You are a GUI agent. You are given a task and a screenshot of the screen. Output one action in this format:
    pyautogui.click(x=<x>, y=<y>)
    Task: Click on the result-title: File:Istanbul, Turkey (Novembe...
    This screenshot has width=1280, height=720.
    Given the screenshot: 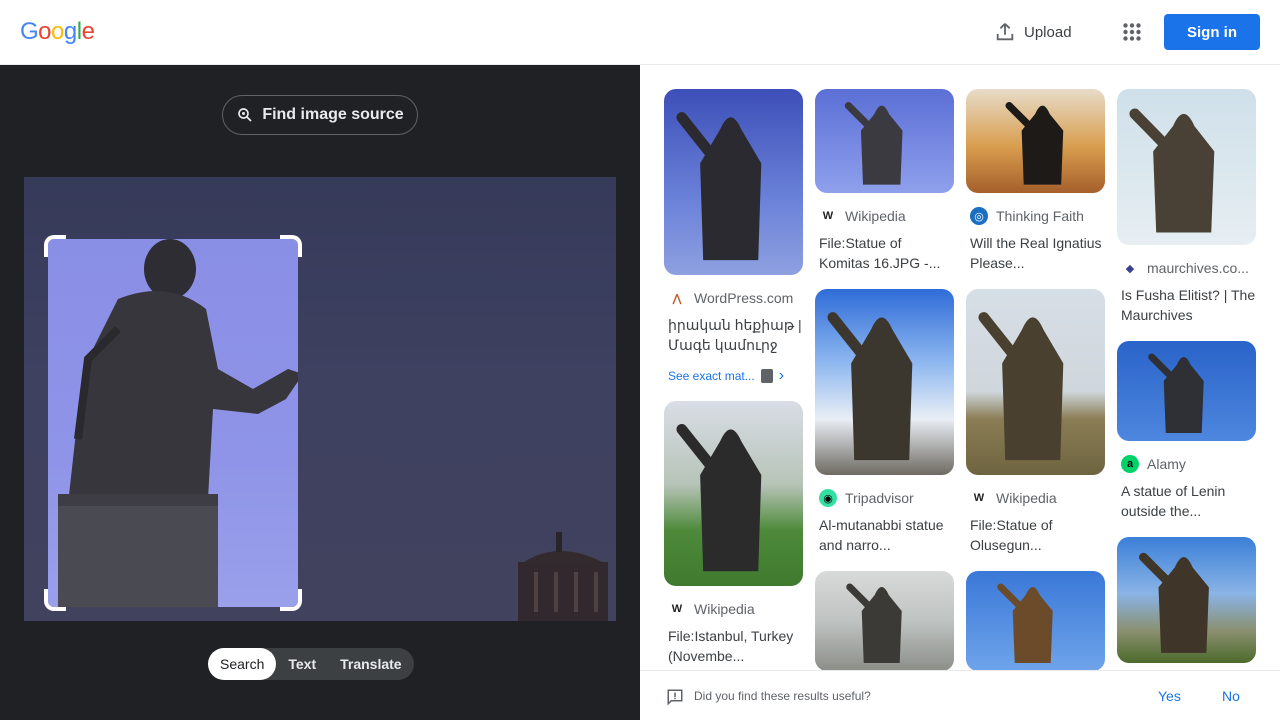 What is the action you would take?
    pyautogui.click(x=733, y=646)
    